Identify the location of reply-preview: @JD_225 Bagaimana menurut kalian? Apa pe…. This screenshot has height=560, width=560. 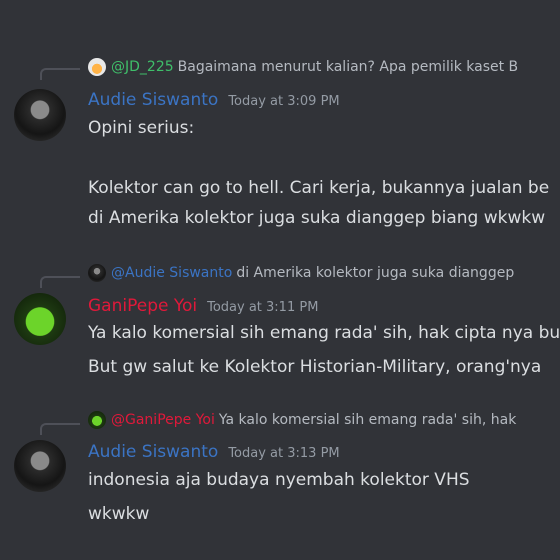
(303, 67).